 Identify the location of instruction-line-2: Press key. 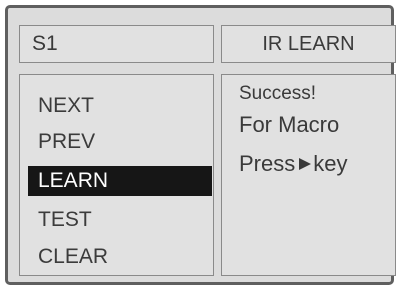
(293, 164).